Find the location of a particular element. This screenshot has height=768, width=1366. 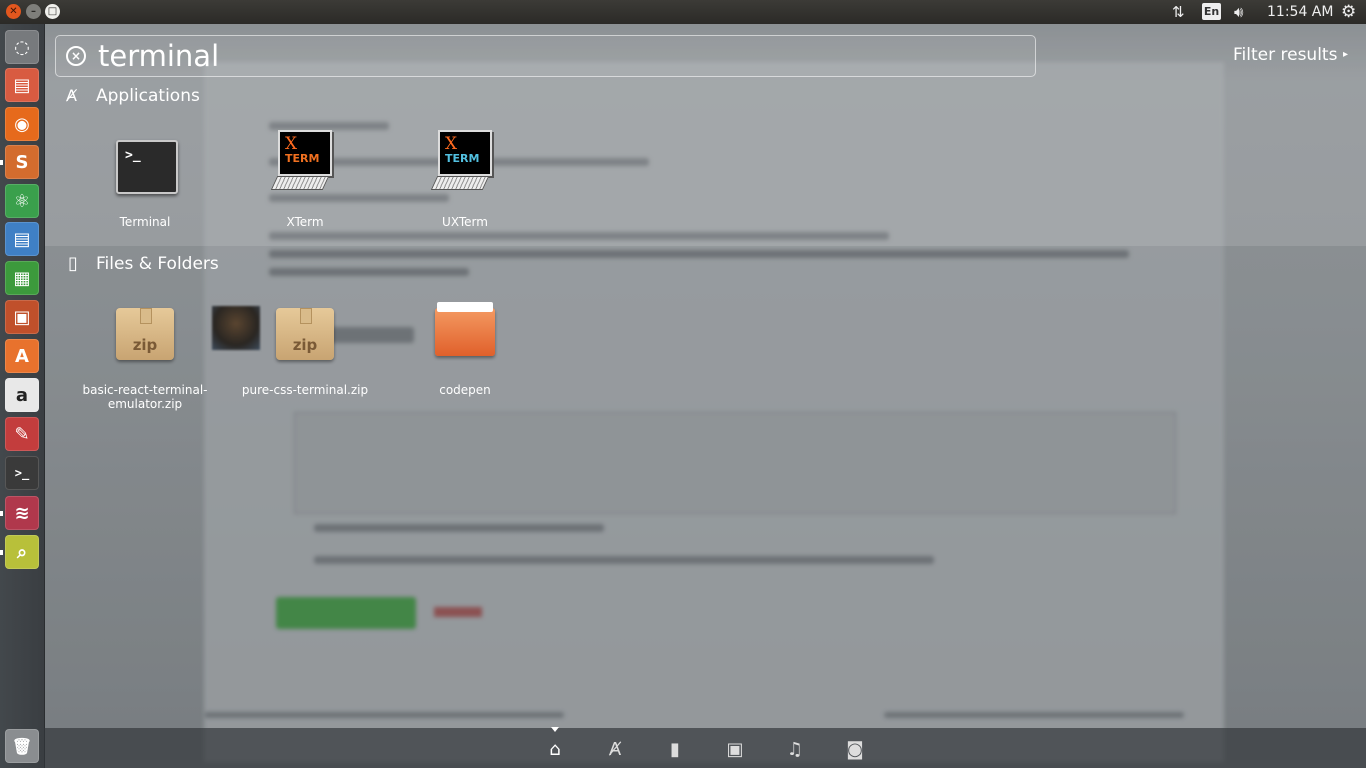

editor-icon: ≋ is located at coordinates (22, 513).